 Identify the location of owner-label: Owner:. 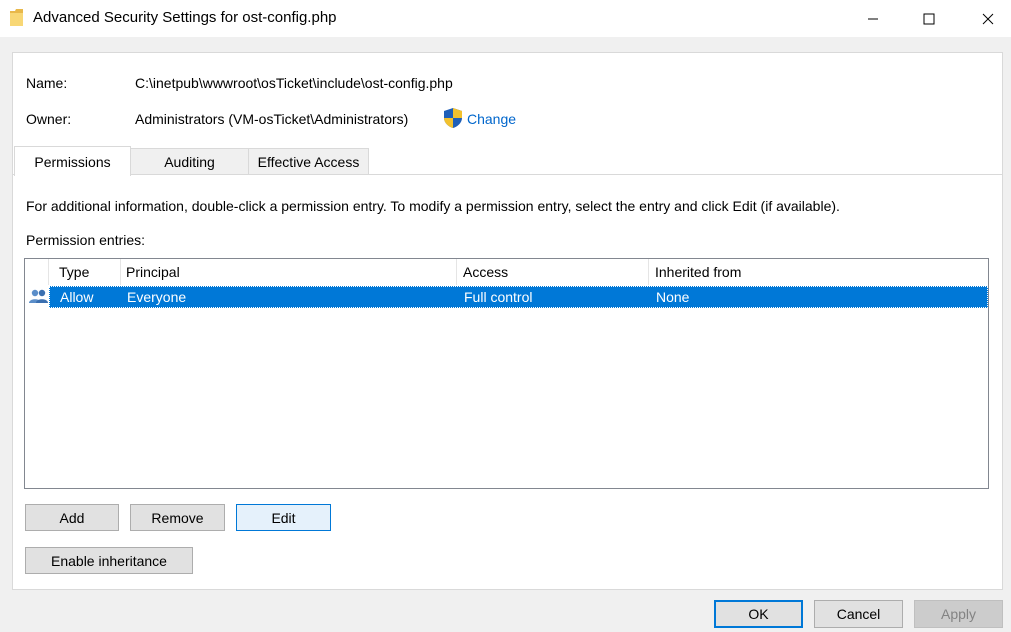
(49, 119).